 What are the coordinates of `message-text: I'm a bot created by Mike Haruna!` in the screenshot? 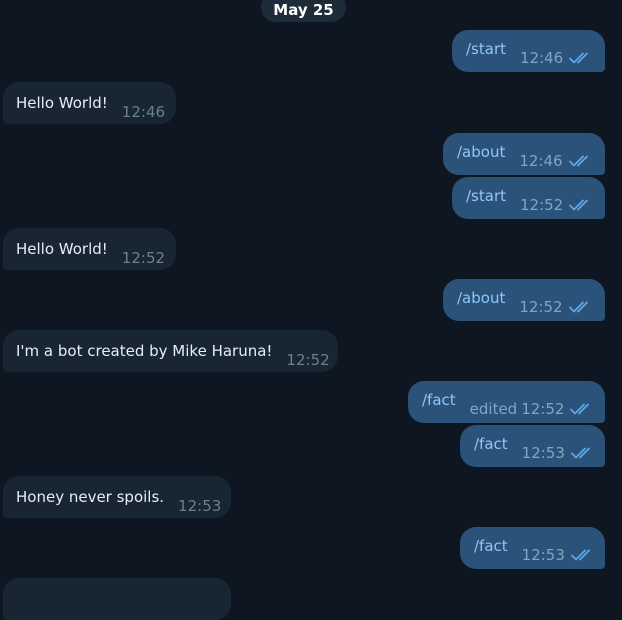 It's located at (144, 351).